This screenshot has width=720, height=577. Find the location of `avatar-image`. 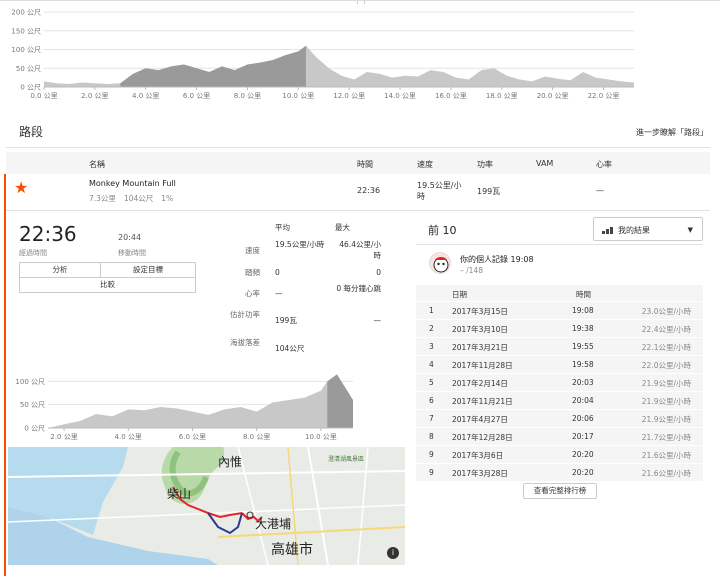

avatar-image is located at coordinates (441, 265).